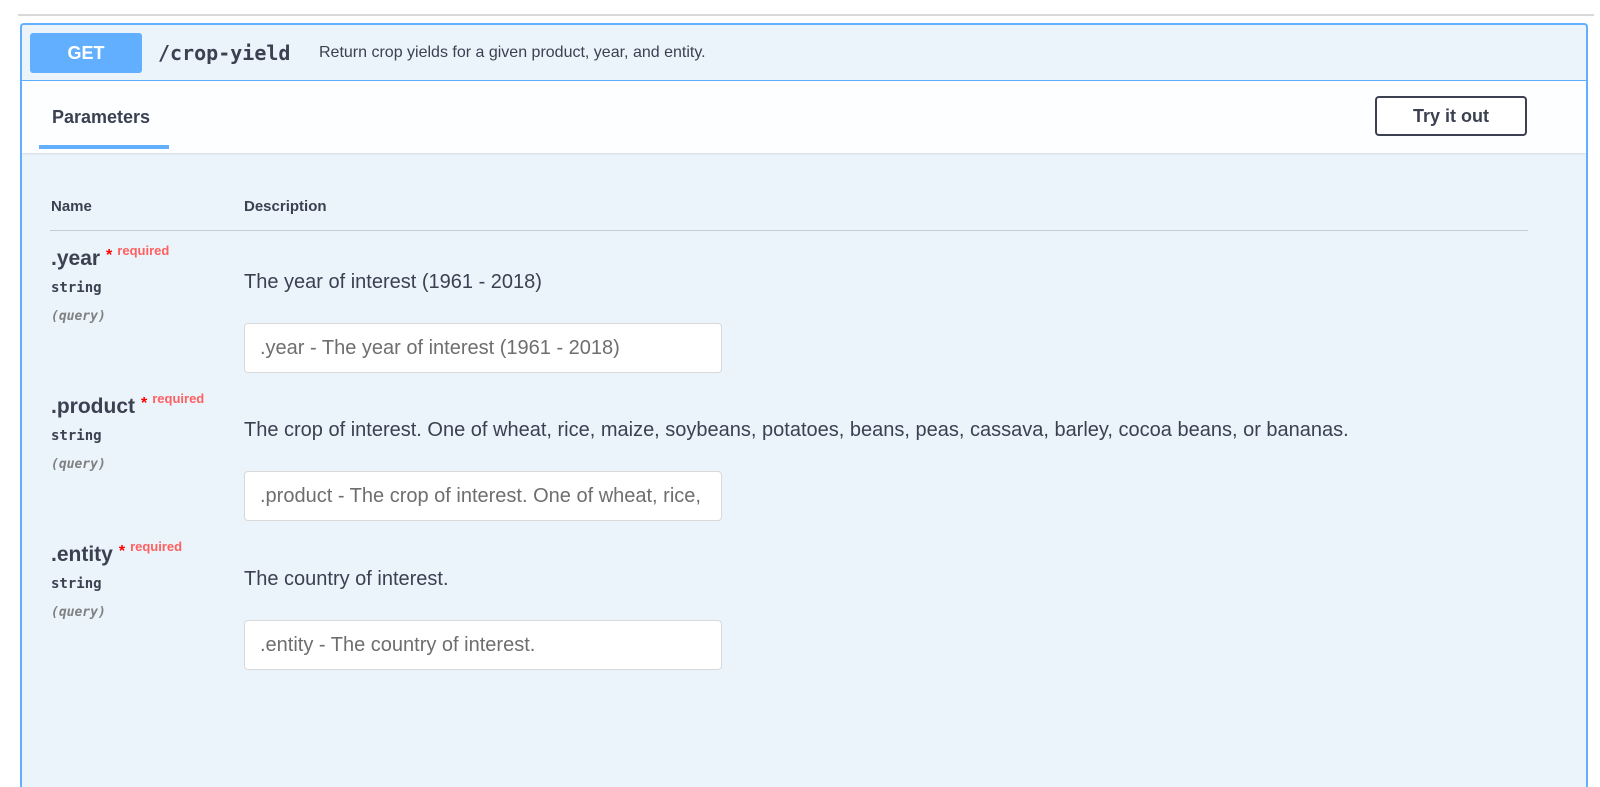 This screenshot has width=1600, height=787. I want to click on param-year-name: .year * required, so click(110, 258).